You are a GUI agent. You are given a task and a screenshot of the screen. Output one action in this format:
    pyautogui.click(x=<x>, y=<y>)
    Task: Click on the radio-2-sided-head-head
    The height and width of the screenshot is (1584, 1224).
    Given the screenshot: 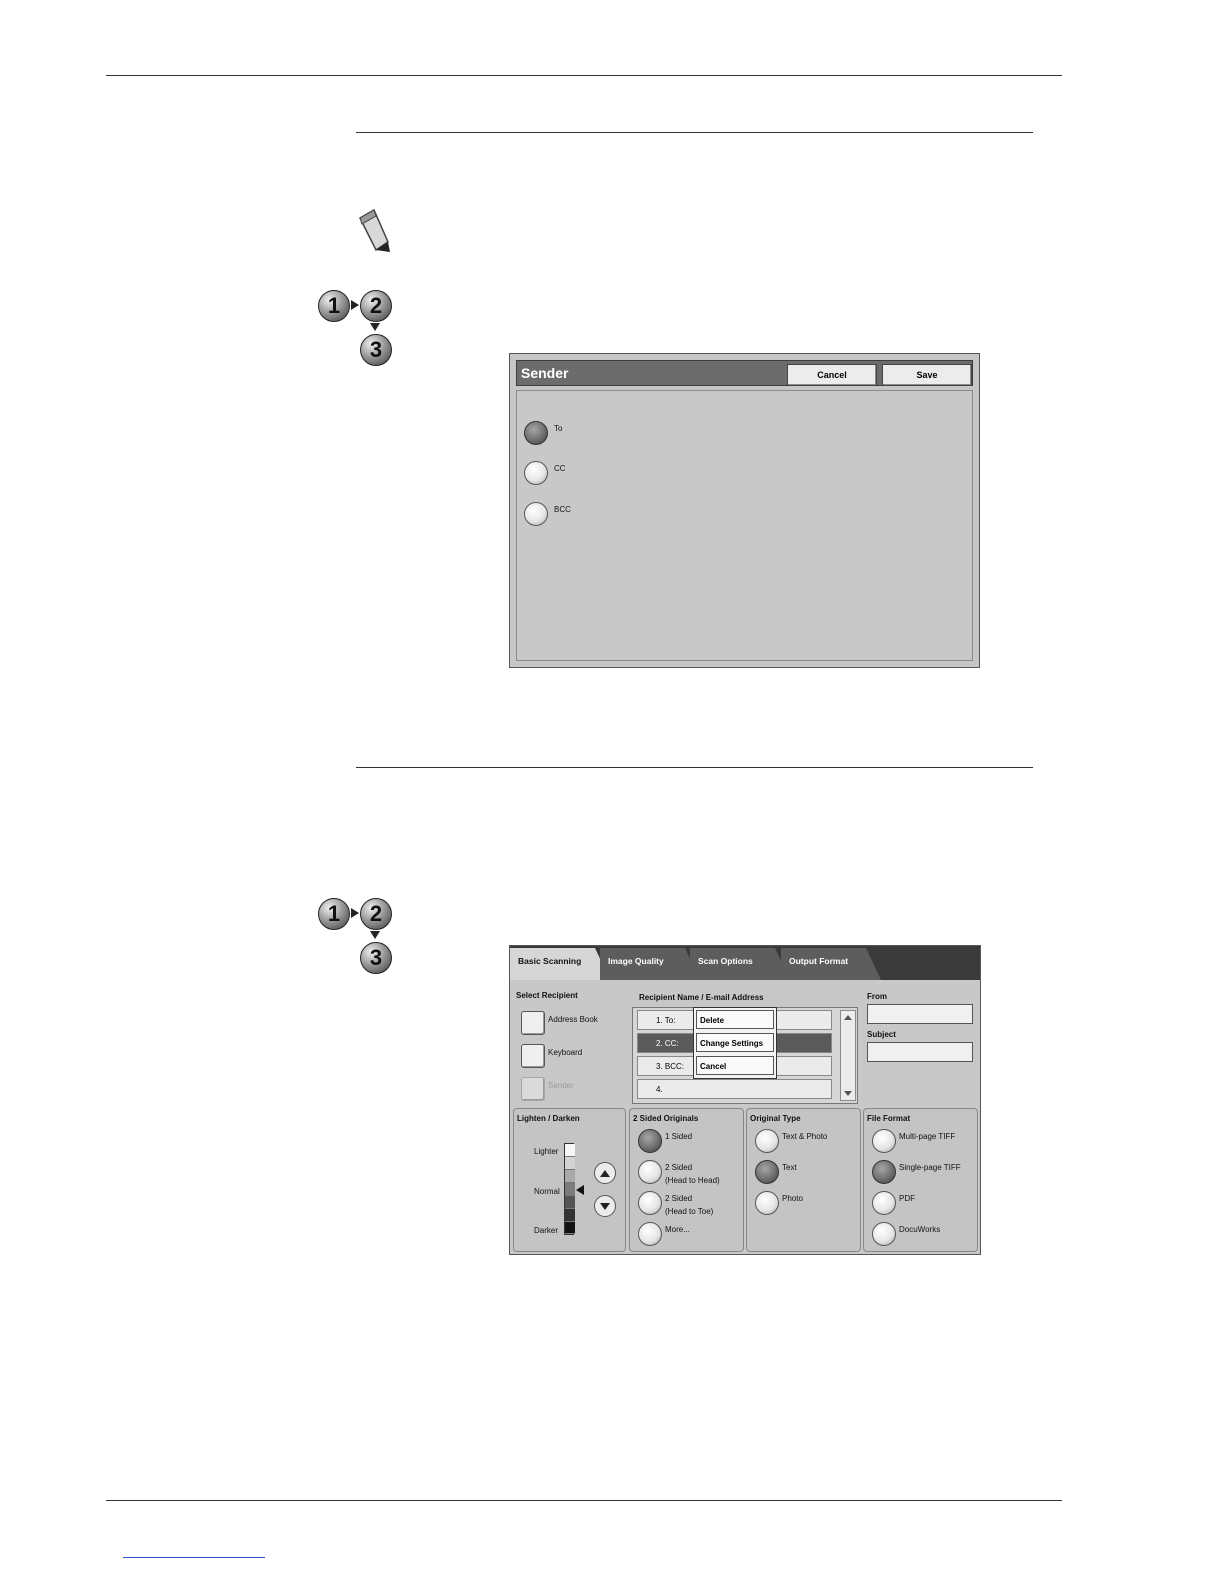 What is the action you would take?
    pyautogui.click(x=650, y=1172)
    